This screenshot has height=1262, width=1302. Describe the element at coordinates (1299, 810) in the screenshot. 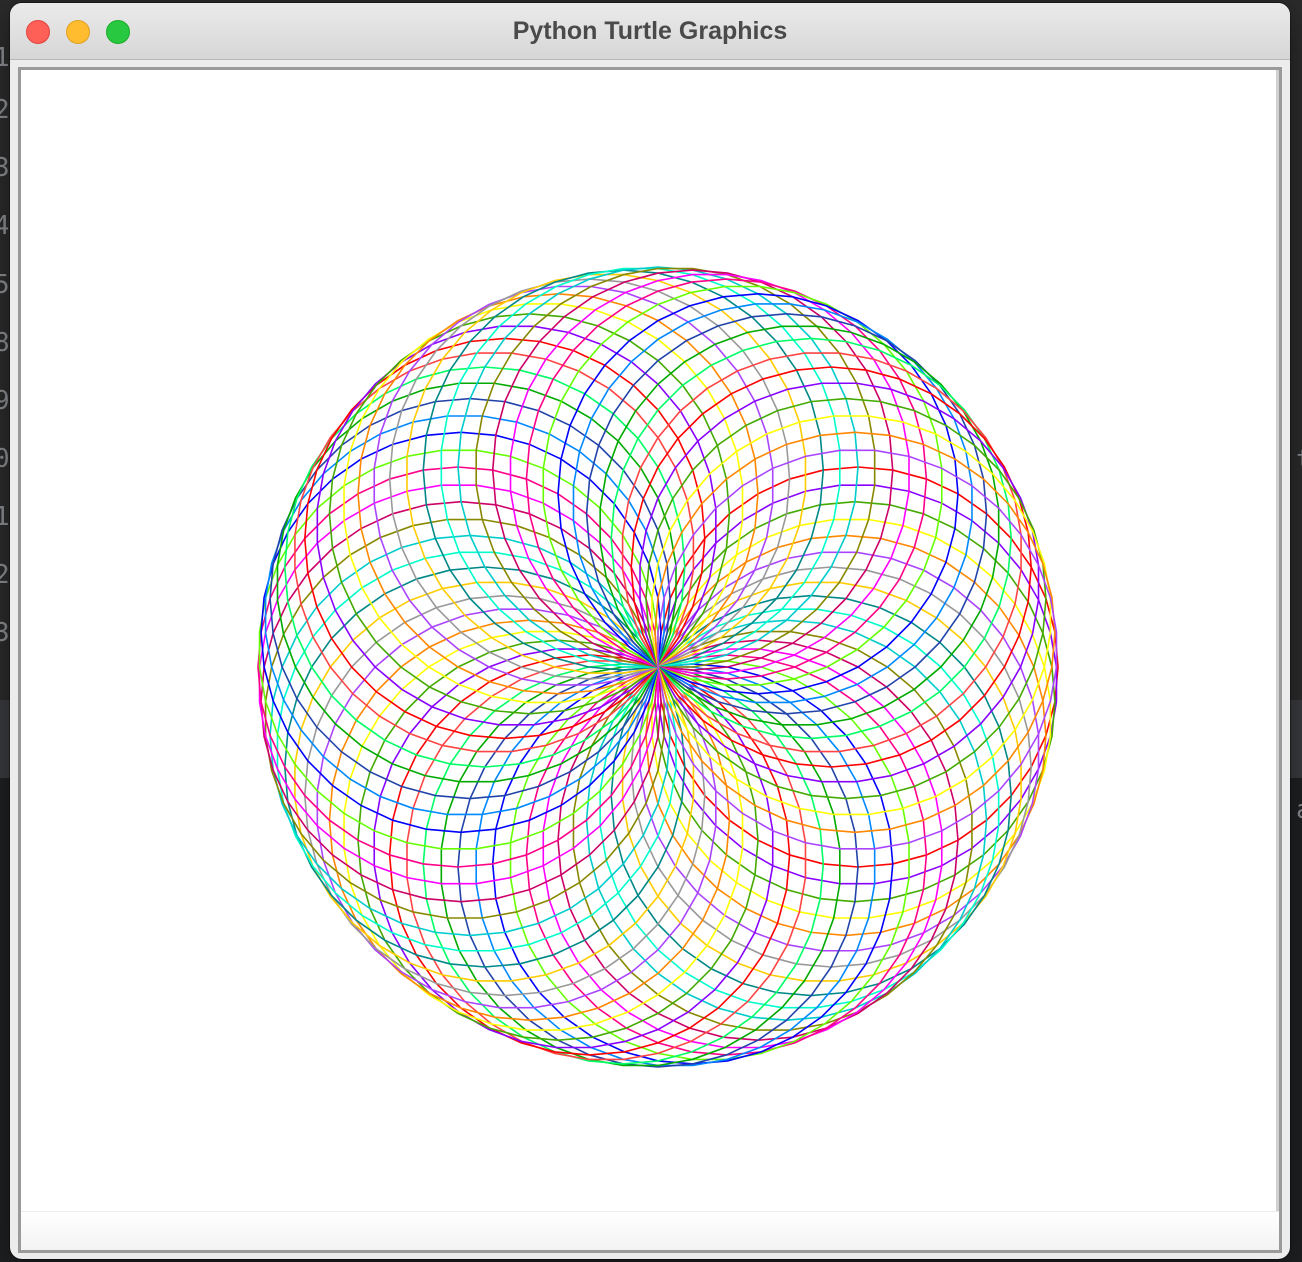

I see `background-glyph: a` at that location.